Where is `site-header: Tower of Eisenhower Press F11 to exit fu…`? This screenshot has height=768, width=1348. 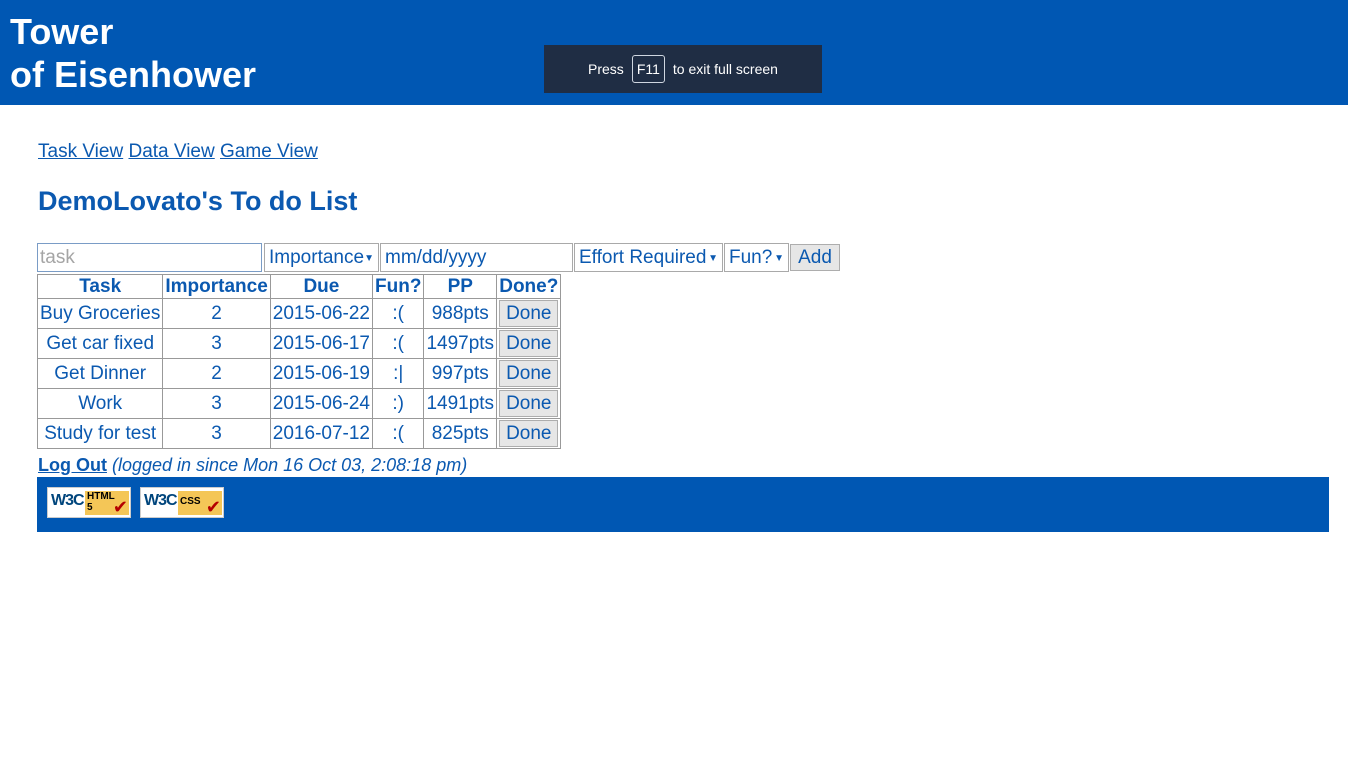 site-header: Tower of Eisenhower Press F11 to exit fu… is located at coordinates (674, 52).